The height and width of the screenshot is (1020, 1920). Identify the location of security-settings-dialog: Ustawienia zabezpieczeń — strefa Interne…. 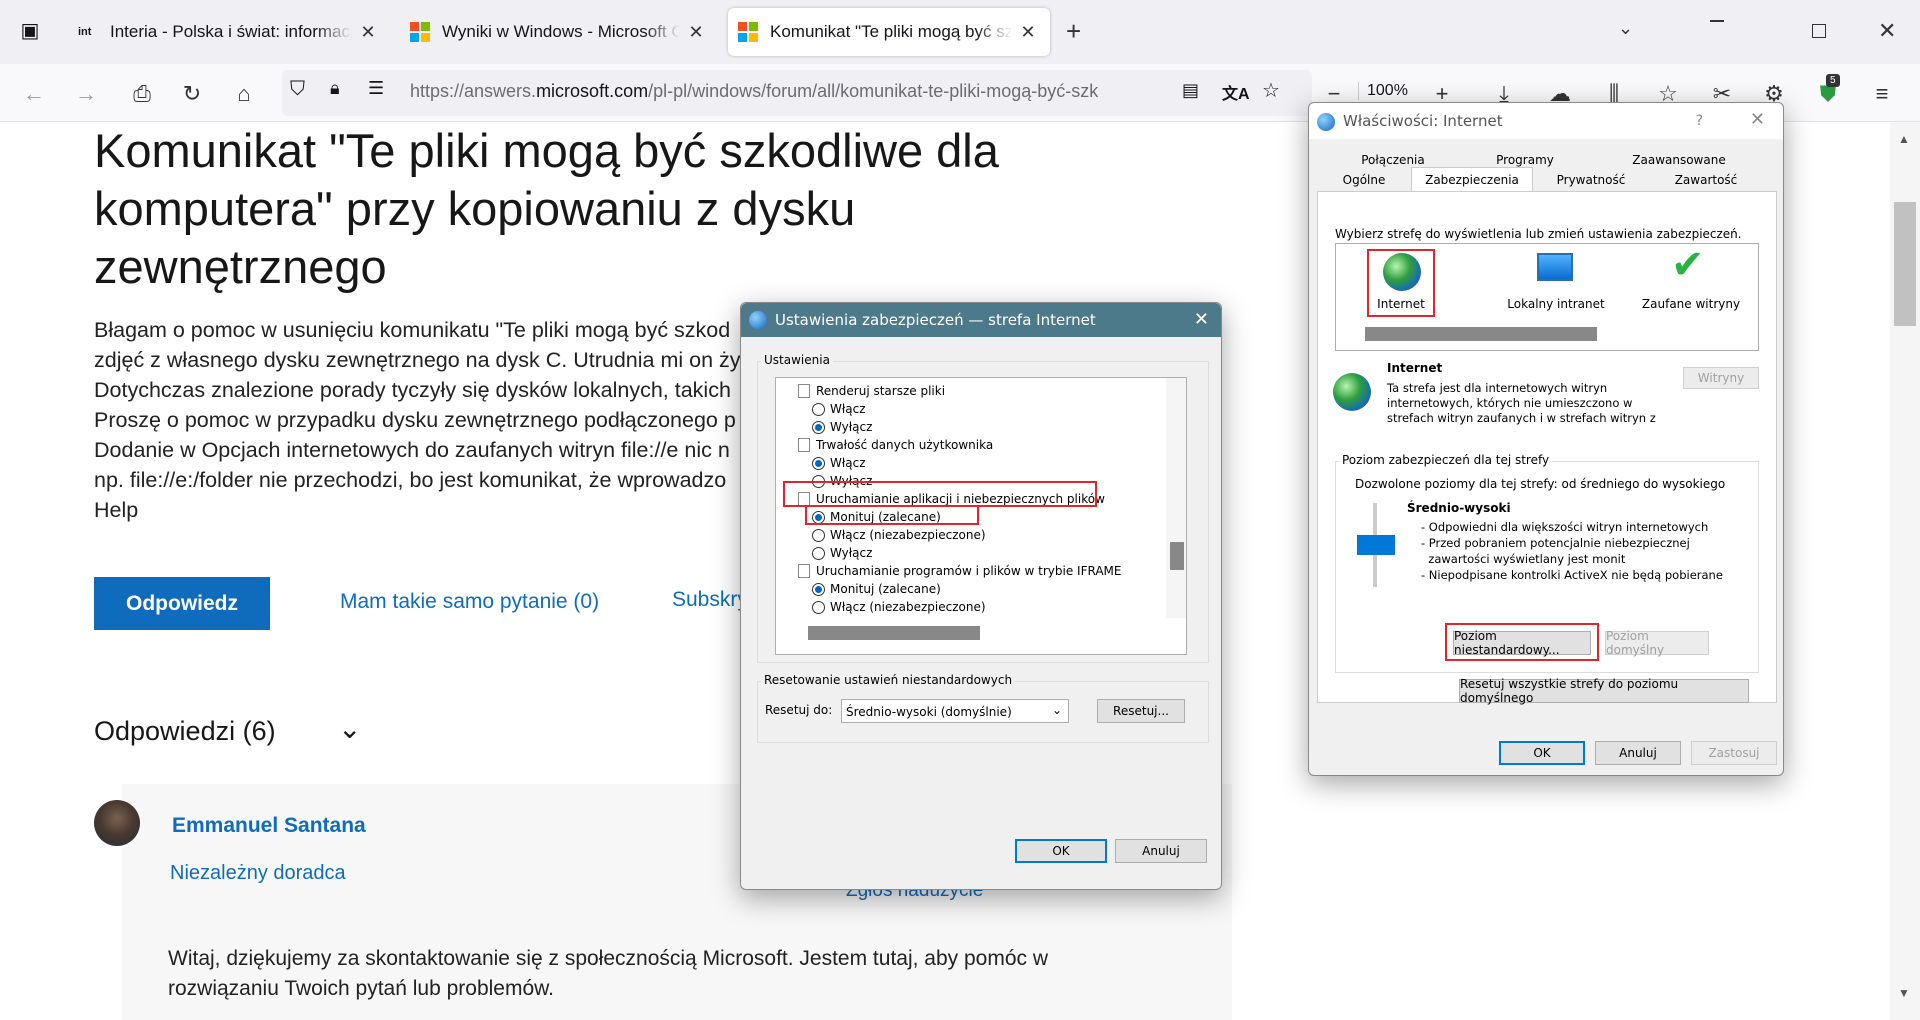
(981, 596).